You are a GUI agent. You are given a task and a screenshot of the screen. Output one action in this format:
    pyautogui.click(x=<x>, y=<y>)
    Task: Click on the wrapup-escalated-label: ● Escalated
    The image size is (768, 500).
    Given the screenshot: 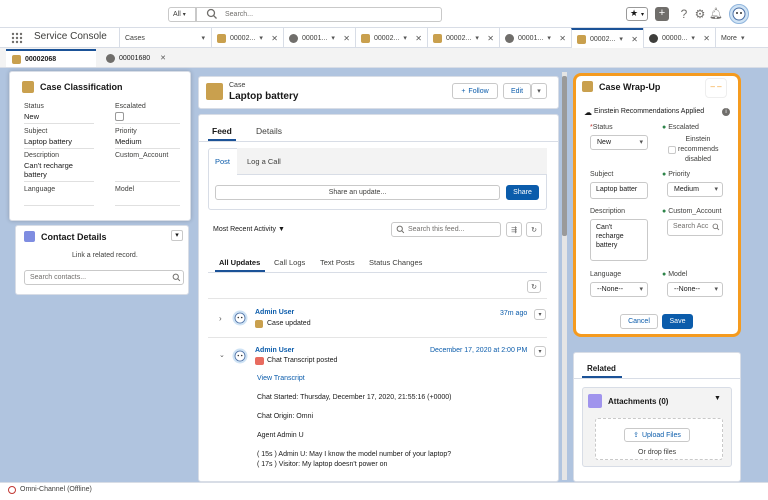 What is the action you would take?
    pyautogui.click(x=680, y=127)
    